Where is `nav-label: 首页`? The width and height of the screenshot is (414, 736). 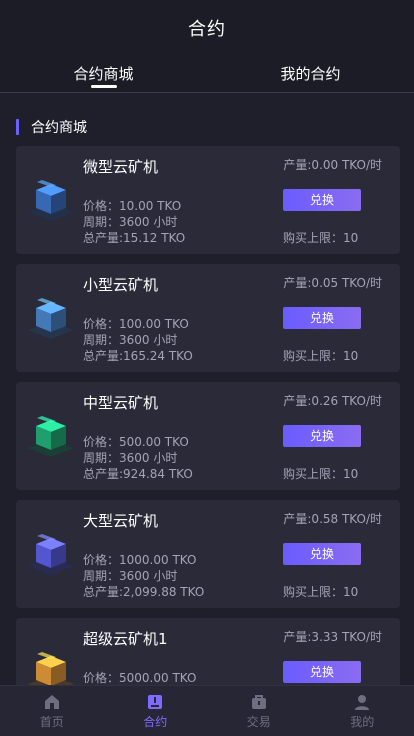
nav-label: 首页 is located at coordinates (51, 721).